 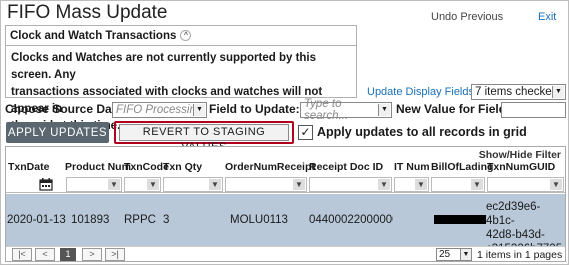 I want to click on field-to-update-label: Field to Update:, so click(x=254, y=109).